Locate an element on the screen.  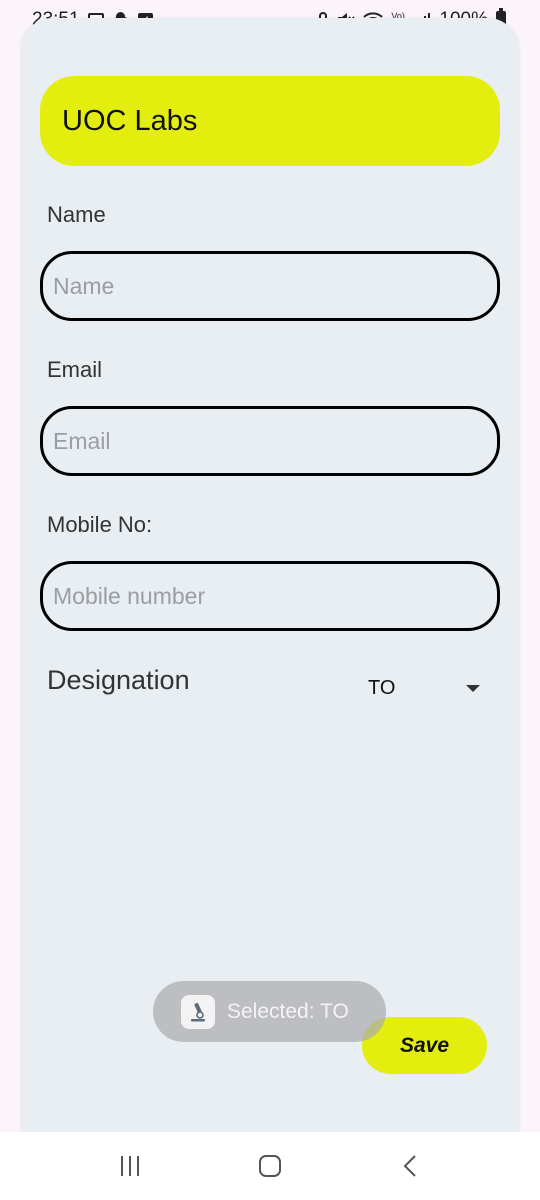
microscope-icon is located at coordinates (198, 1011).